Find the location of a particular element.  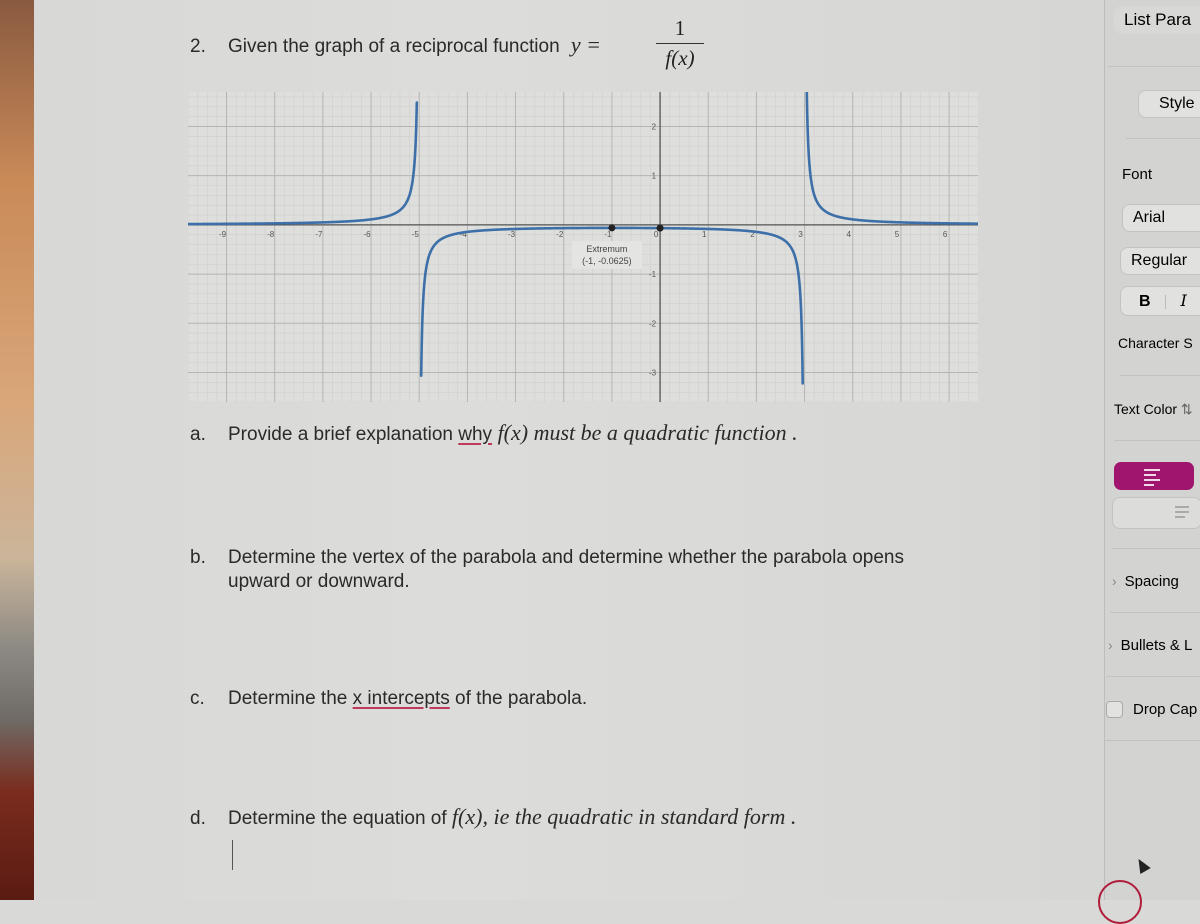

question-text: Given the graph of a reciprocal function is located at coordinates (394, 46).